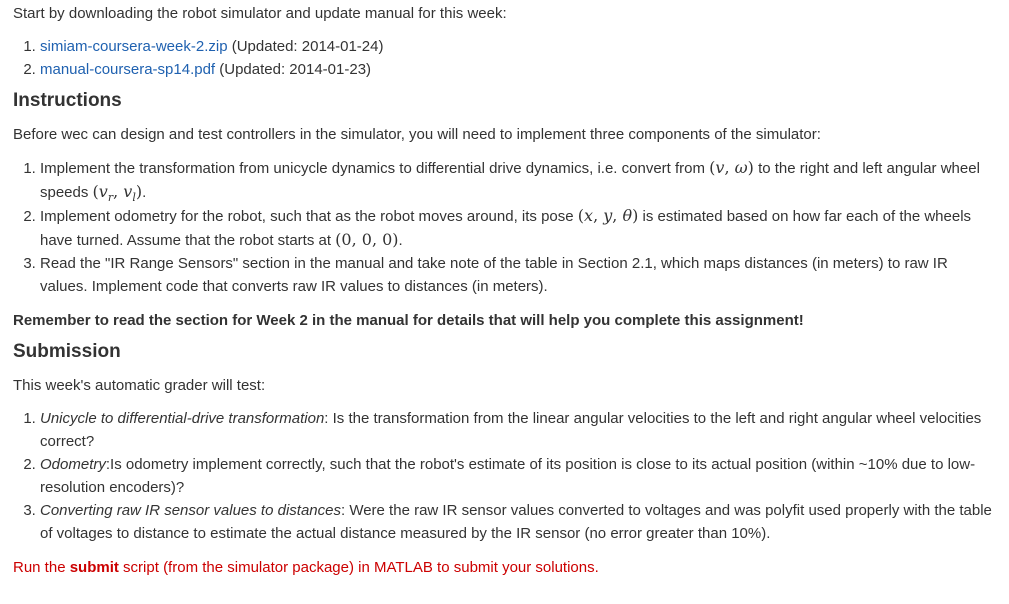 This screenshot has width=1009, height=604. Describe the element at coordinates (94, 567) in the screenshot. I see `submit-script-name: submit` at that location.